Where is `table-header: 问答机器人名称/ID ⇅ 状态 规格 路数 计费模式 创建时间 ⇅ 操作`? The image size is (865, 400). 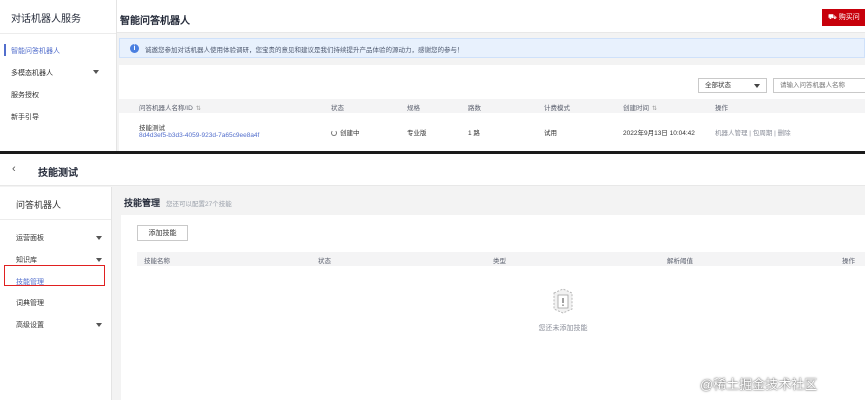
table-header: 问答机器人名称/ID ⇅ 状态 规格 路数 计费模式 创建时间 ⇅ 操作 is located at coordinates (492, 106).